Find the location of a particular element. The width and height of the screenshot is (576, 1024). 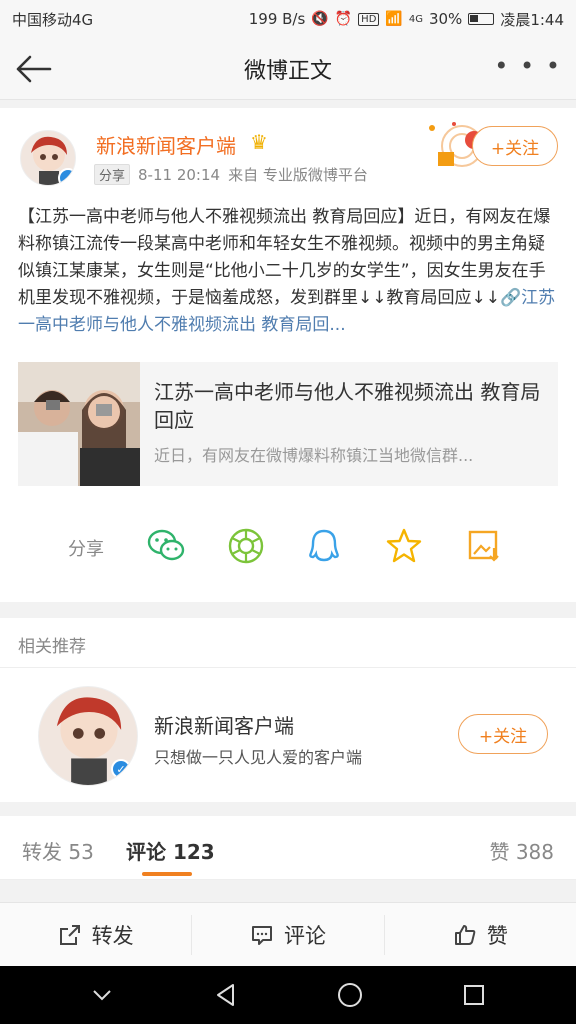

comment-button: 评论 is located at coordinates (288, 935).